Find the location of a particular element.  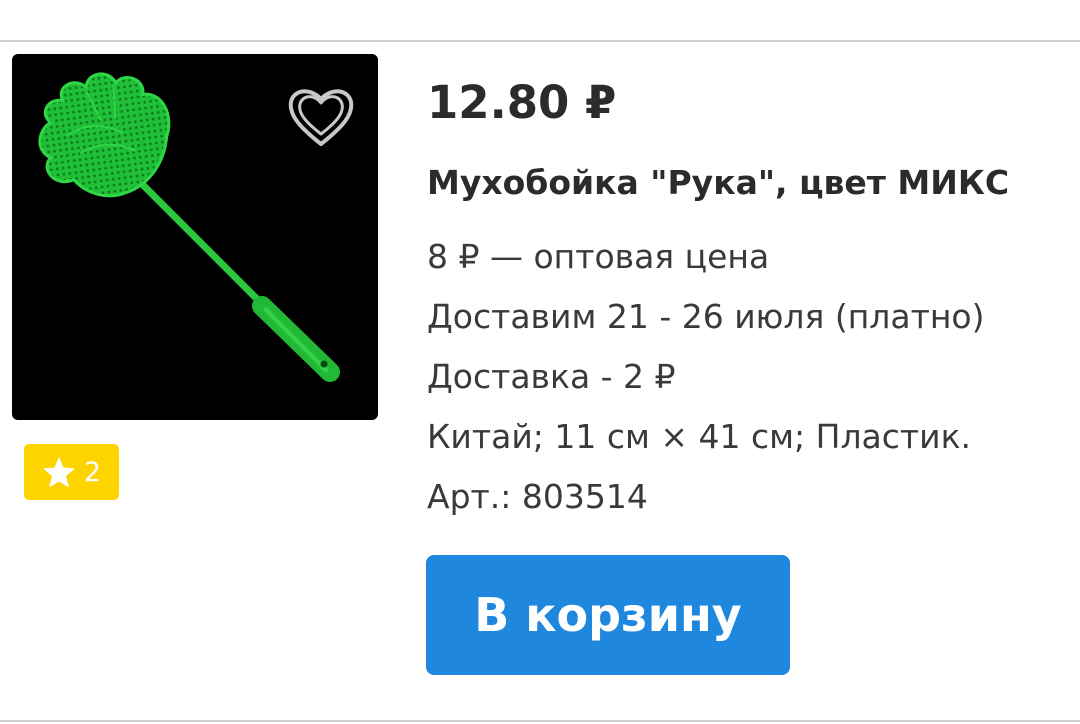

product-title: Мухобойка "Рука", цвет МИКС is located at coordinates (718, 182).